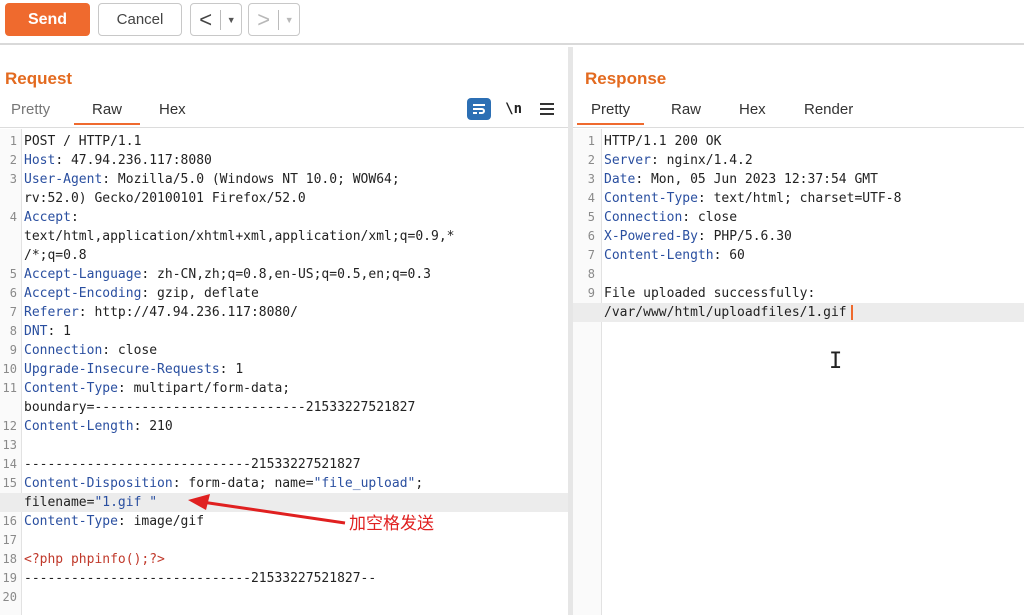 The image size is (1024, 615). I want to click on code-token: : PHP/5.6.30, so click(744, 236).